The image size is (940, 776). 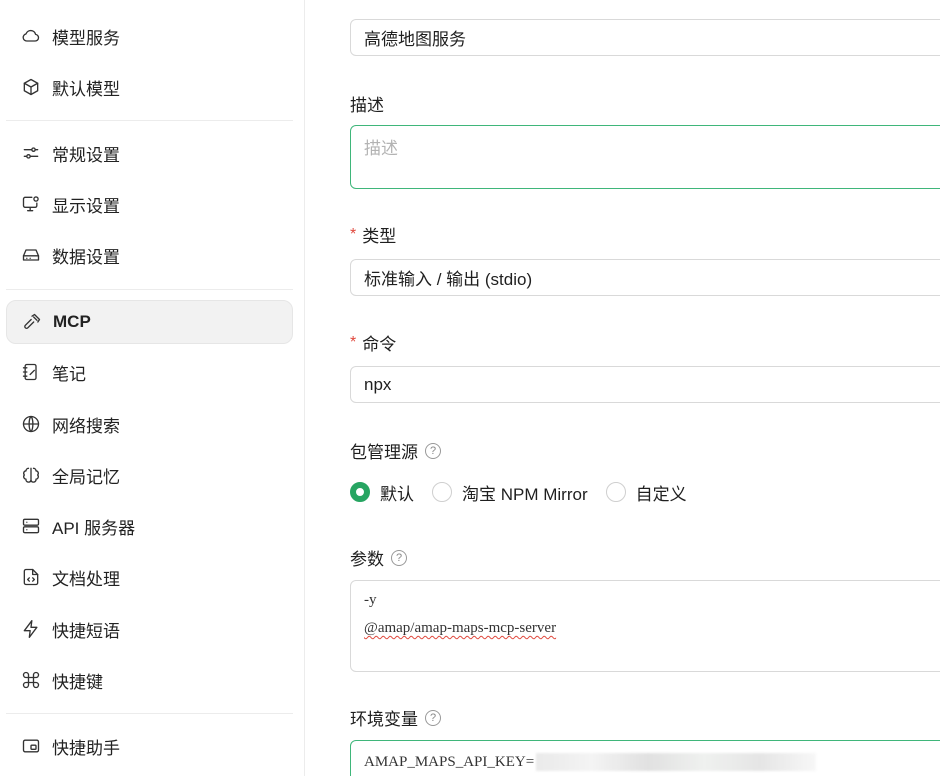 I want to click on sidebar-item-label: 快捷短语, so click(x=86, y=631).